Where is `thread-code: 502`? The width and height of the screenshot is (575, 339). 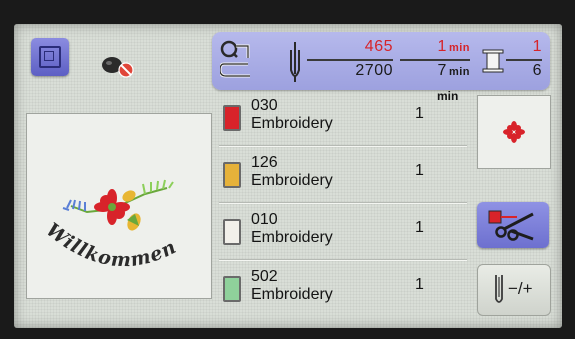
thread-code: 502 is located at coordinates (264, 276).